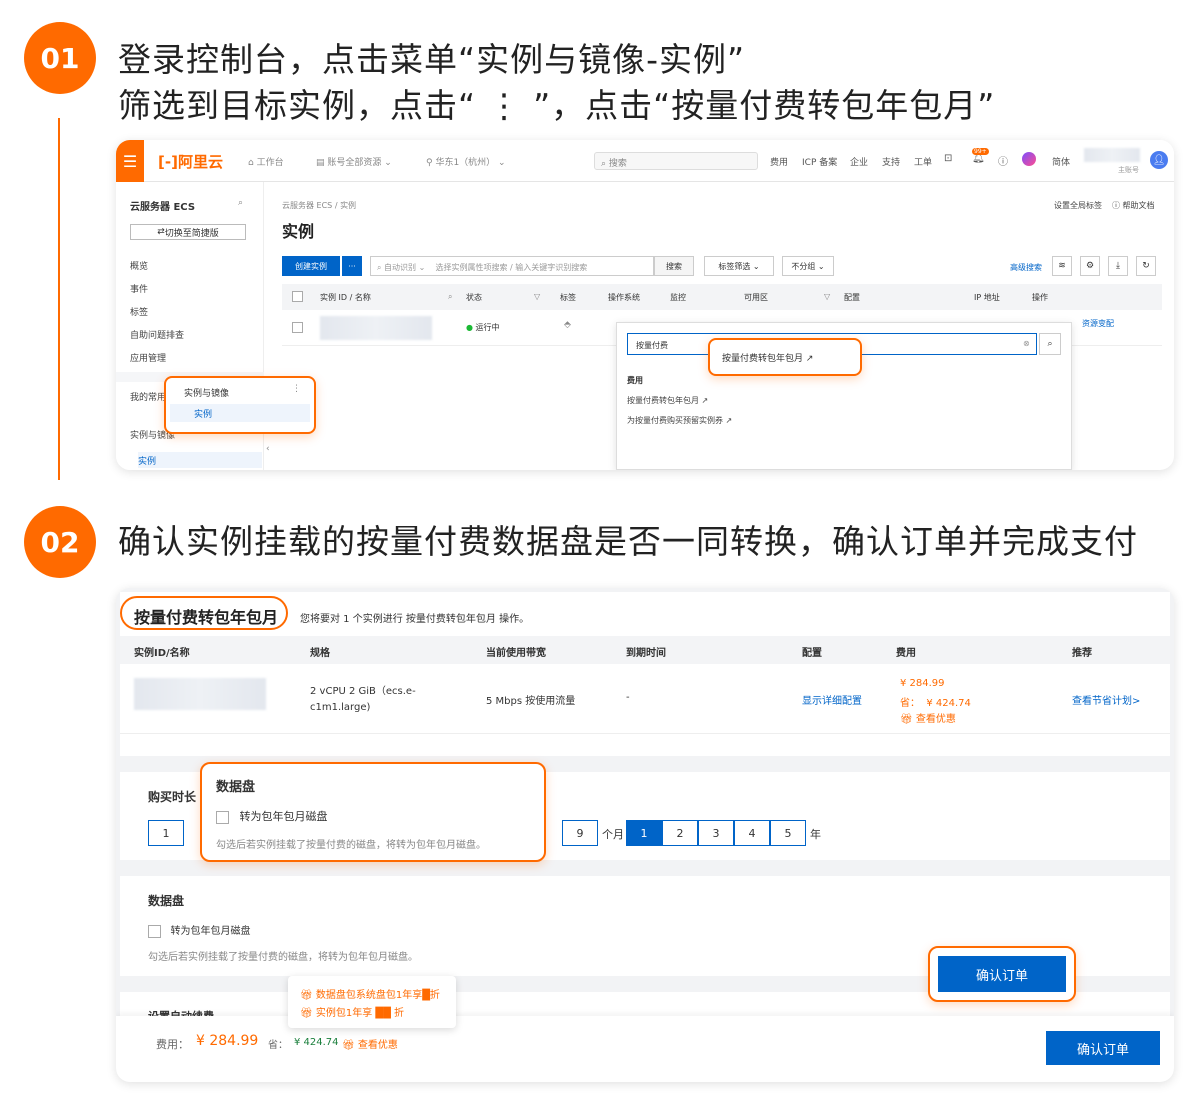  I want to click on create-more-button: ···, so click(352, 266).